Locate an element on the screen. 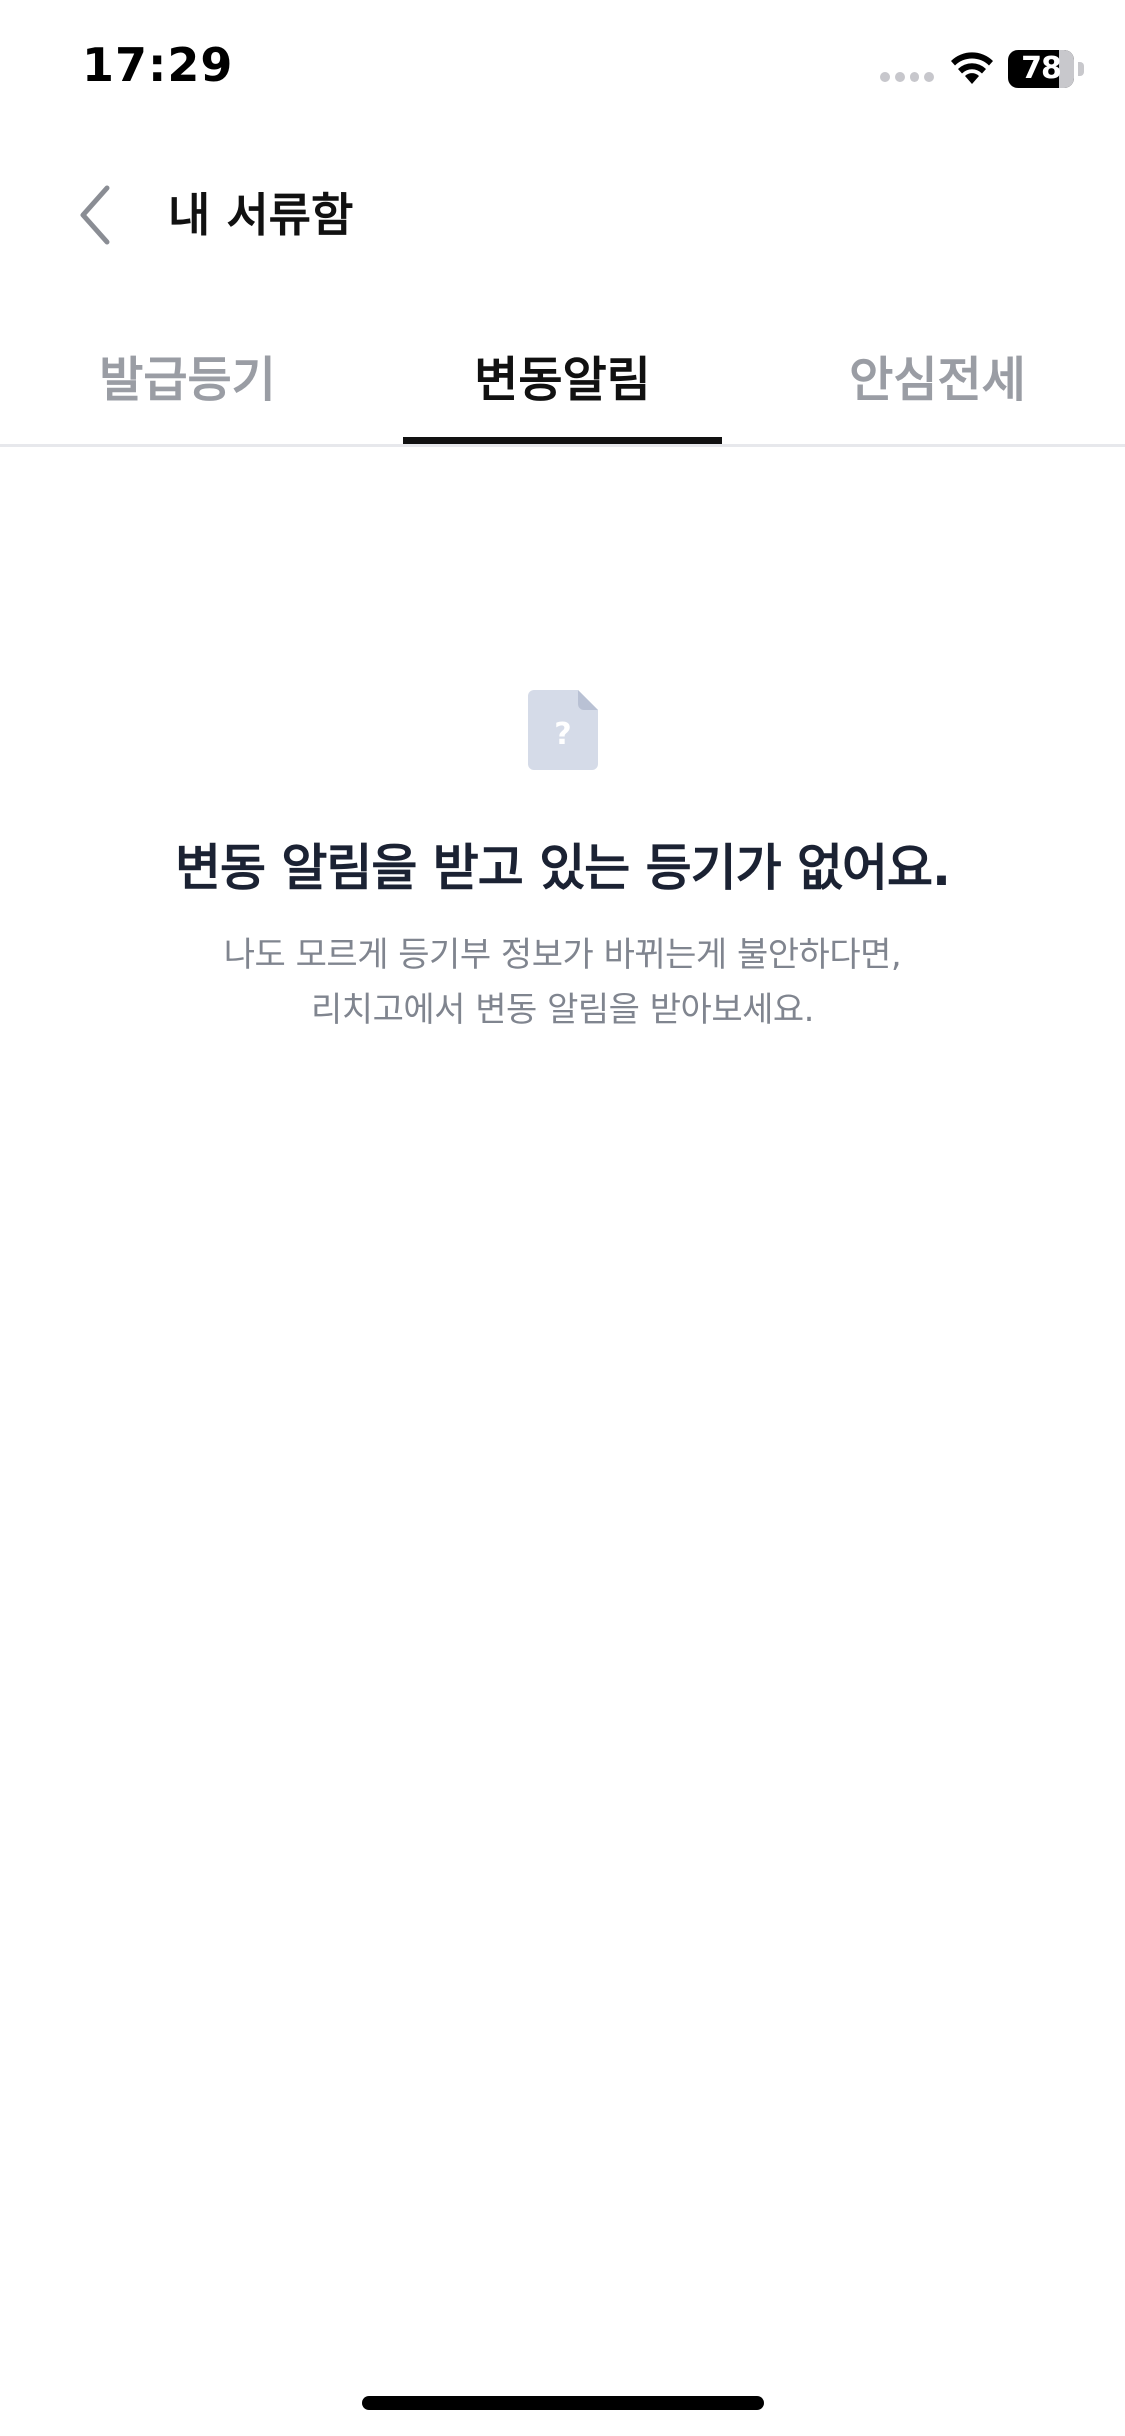  chevron-left-icon is located at coordinates (95, 215).